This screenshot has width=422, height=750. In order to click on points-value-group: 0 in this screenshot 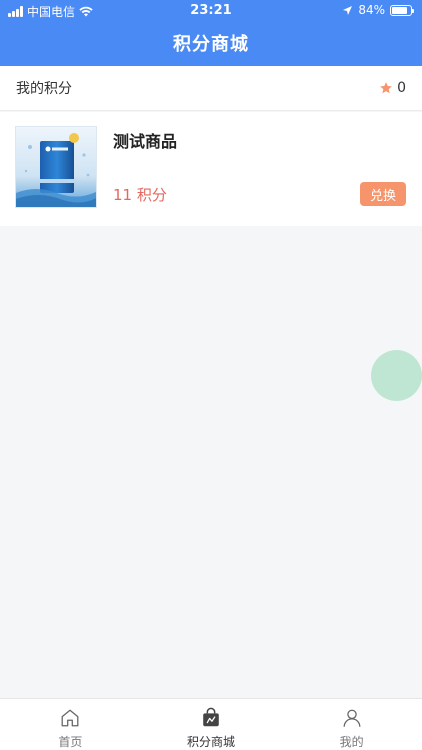, I will do `click(392, 88)`.